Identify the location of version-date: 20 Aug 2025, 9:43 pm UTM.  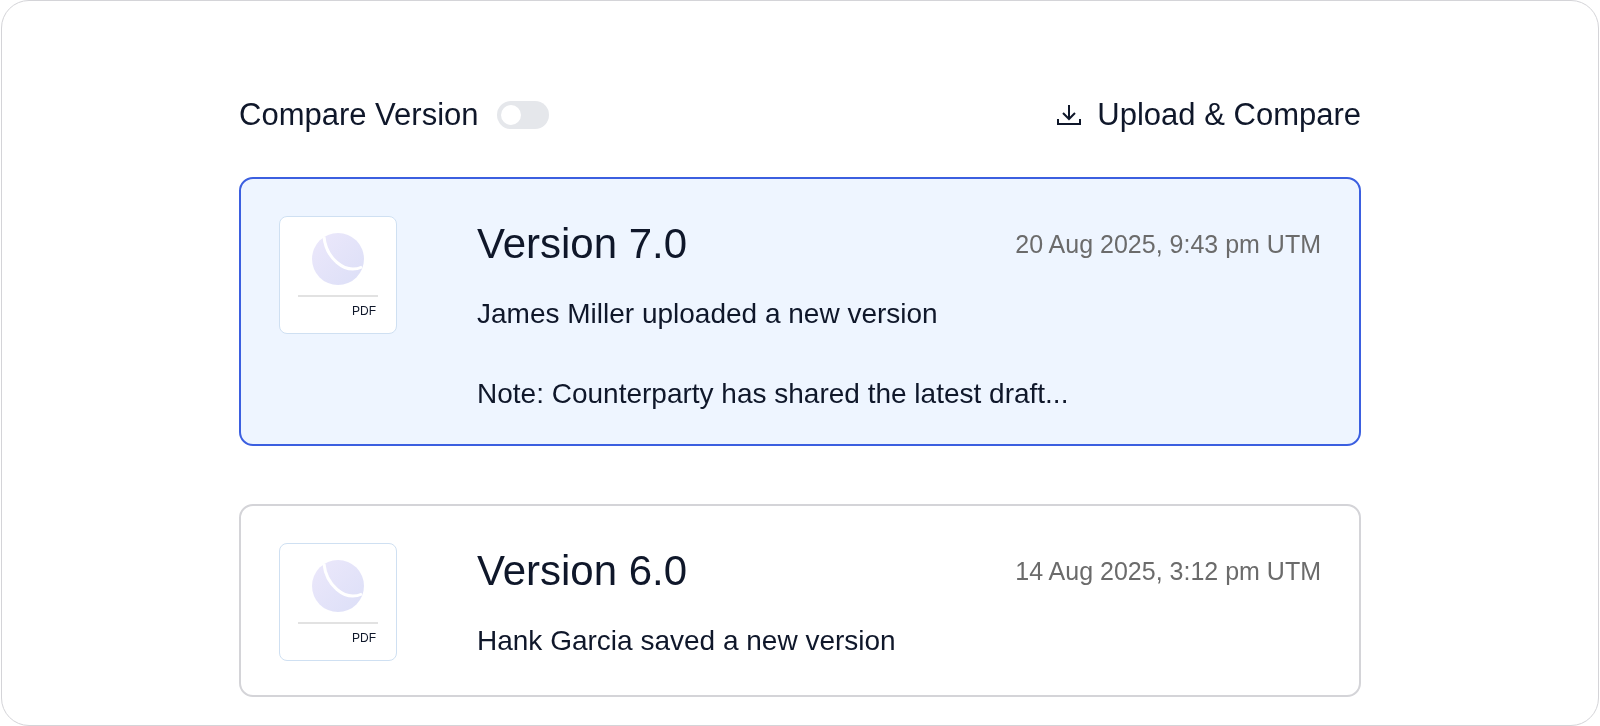
(1168, 244).